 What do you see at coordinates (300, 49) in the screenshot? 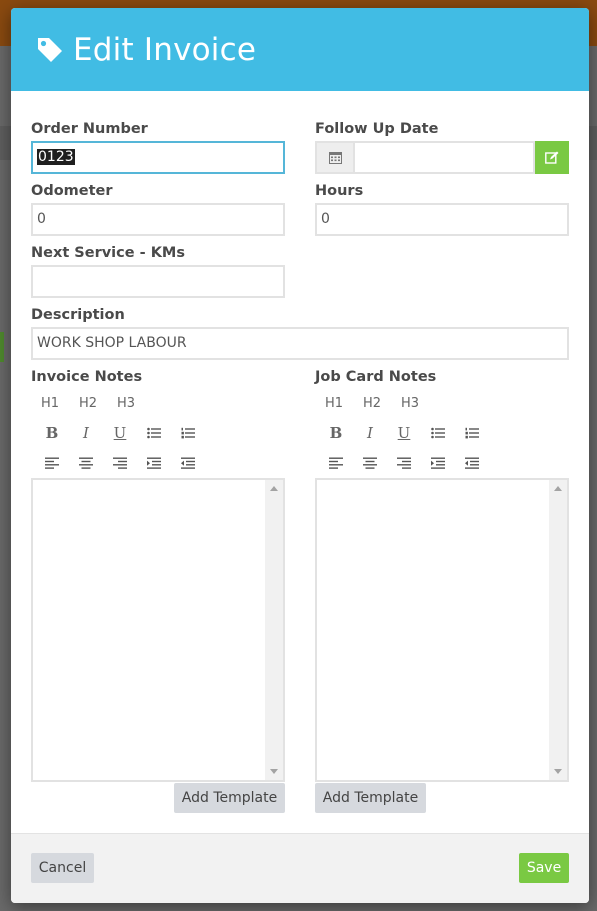
I see `modal-header: Edit Invoice` at bounding box center [300, 49].